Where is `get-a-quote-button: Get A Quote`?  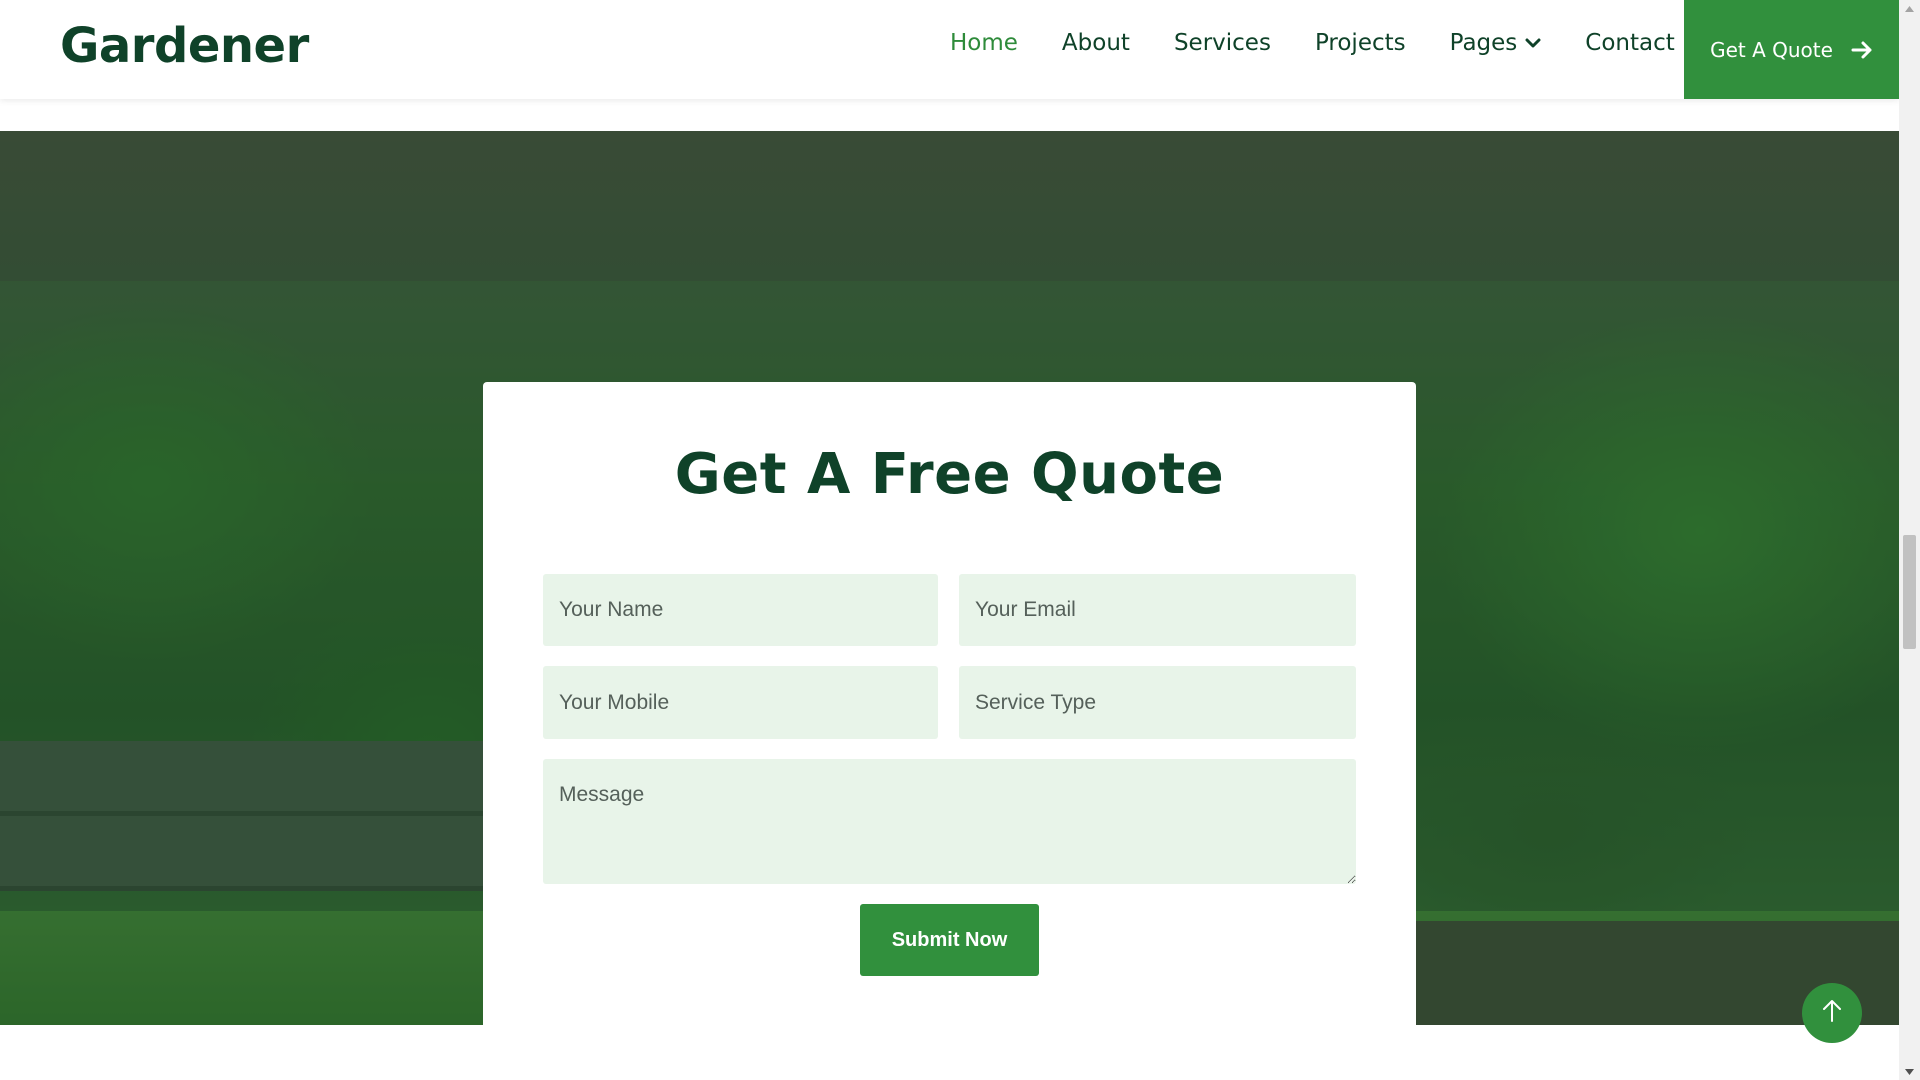 get-a-quote-button: Get A Quote is located at coordinates (1791, 49).